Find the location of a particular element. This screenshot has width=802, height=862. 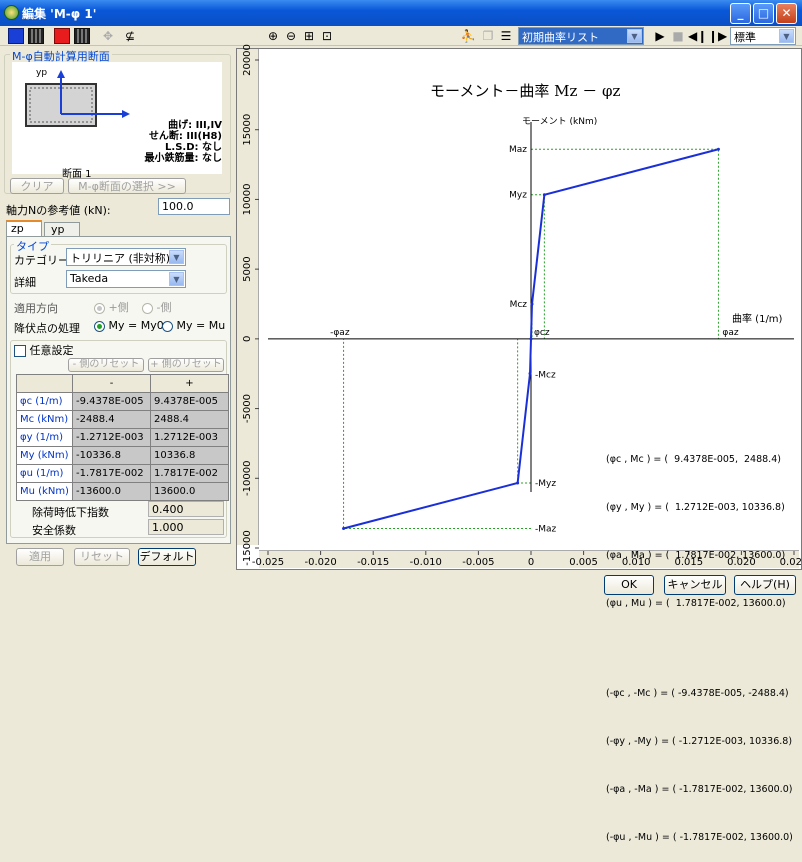

ok-button: OK is located at coordinates (629, 585).